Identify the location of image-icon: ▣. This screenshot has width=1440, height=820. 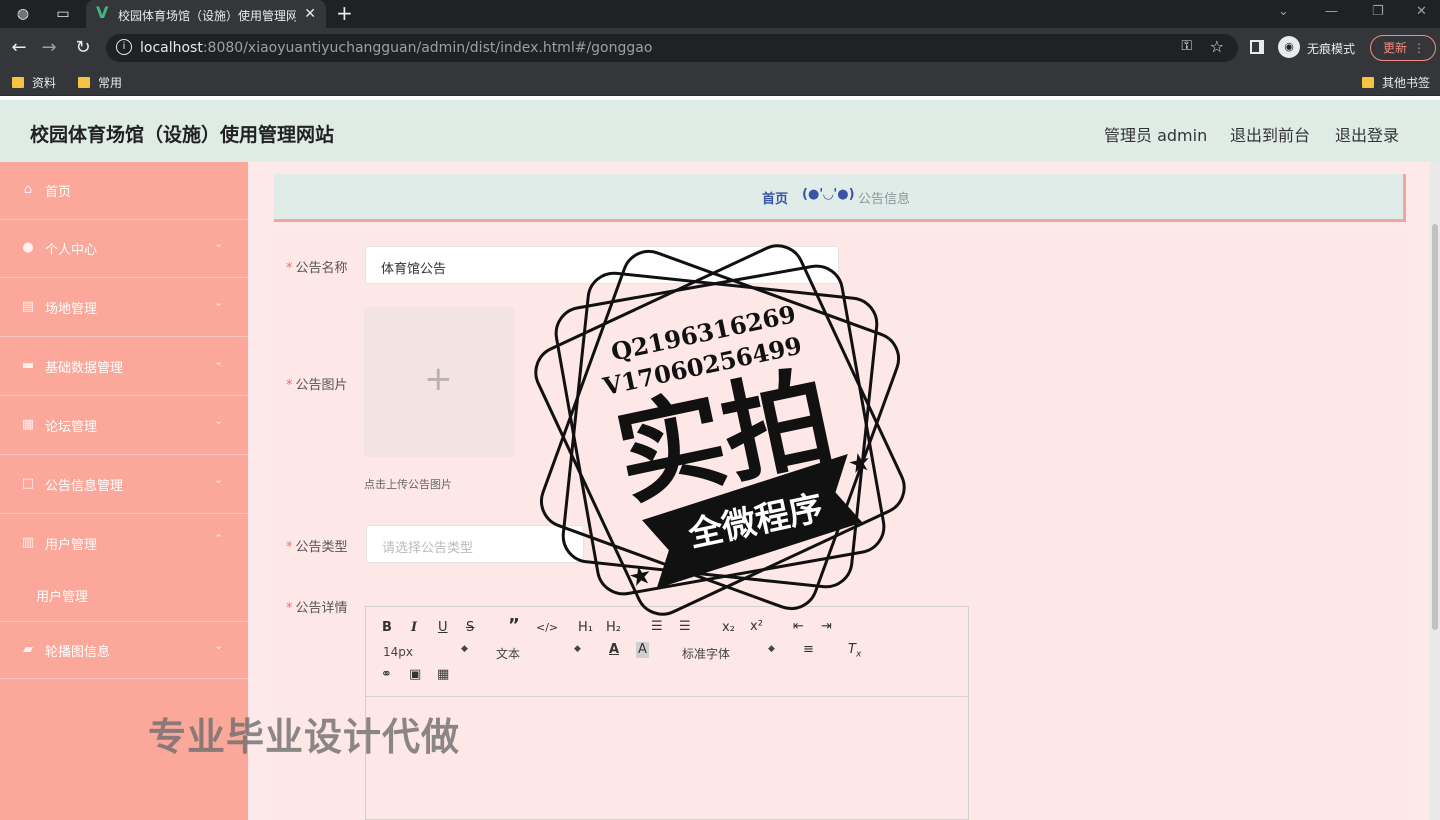
(415, 675).